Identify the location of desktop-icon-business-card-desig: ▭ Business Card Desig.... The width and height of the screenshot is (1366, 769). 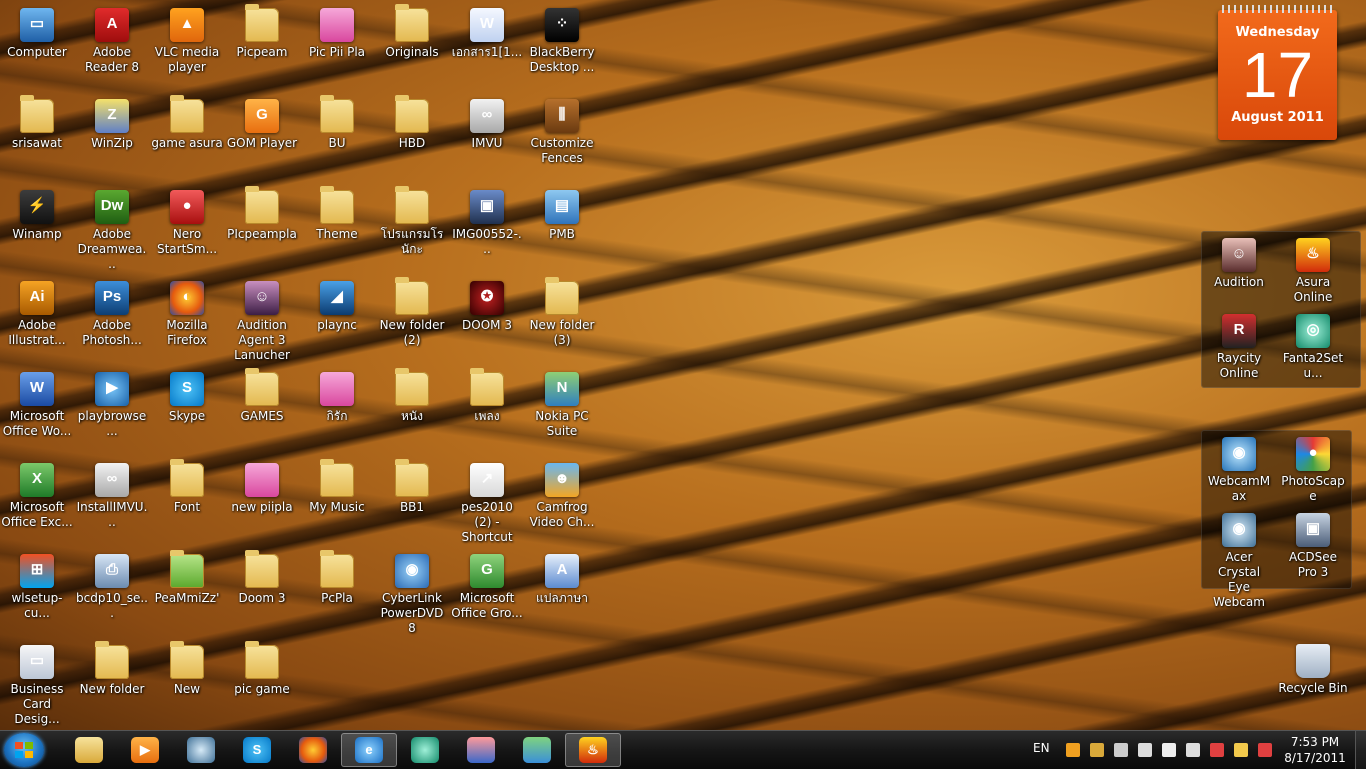
(37, 684).